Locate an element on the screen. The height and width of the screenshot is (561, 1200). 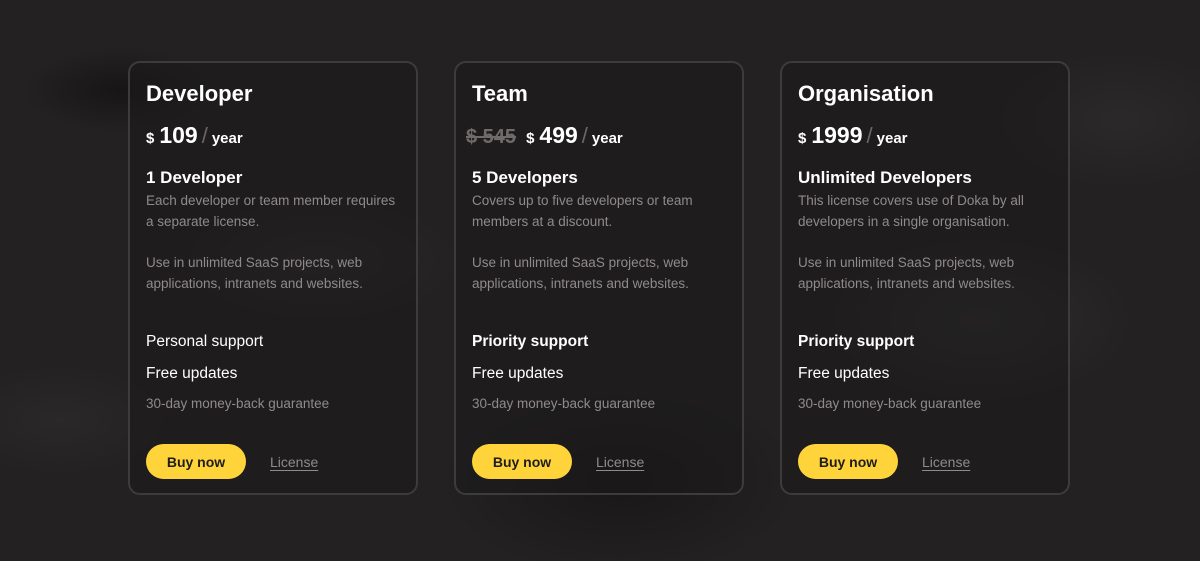
price-row: $ 545 $ 499 / year is located at coordinates (596, 136).